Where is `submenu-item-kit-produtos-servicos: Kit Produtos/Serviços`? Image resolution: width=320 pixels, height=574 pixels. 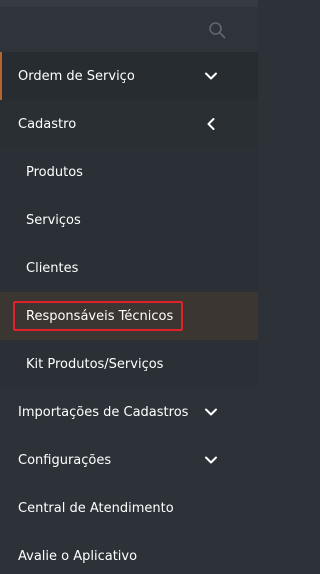
submenu-item-kit-produtos-servicos: Kit Produtos/Serviços is located at coordinates (129, 364).